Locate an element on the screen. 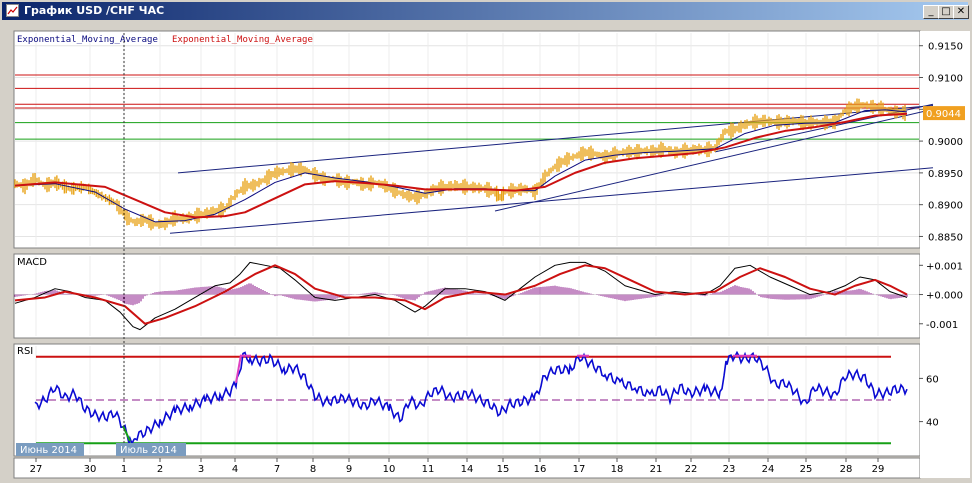  day-label: 16 is located at coordinates (540, 469).